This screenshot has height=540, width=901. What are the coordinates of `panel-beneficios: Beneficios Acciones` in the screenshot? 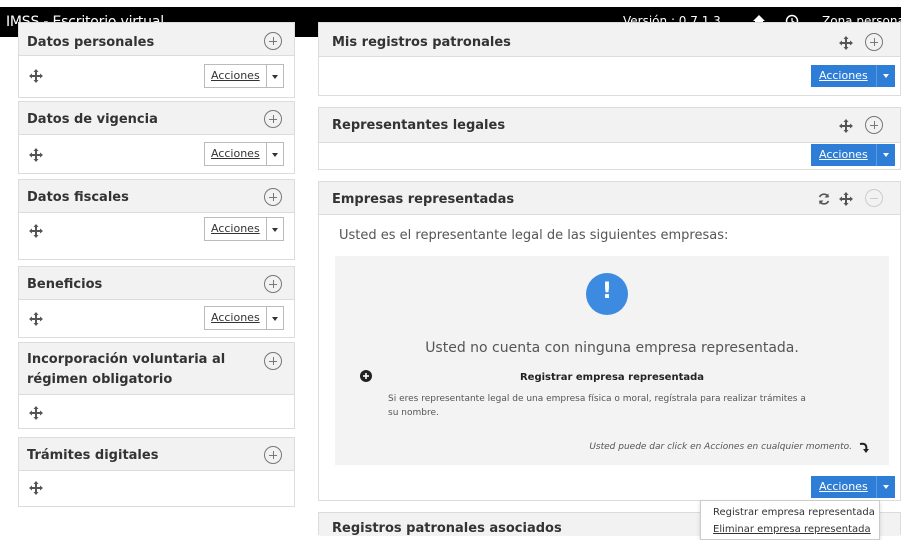 It's located at (156, 302).